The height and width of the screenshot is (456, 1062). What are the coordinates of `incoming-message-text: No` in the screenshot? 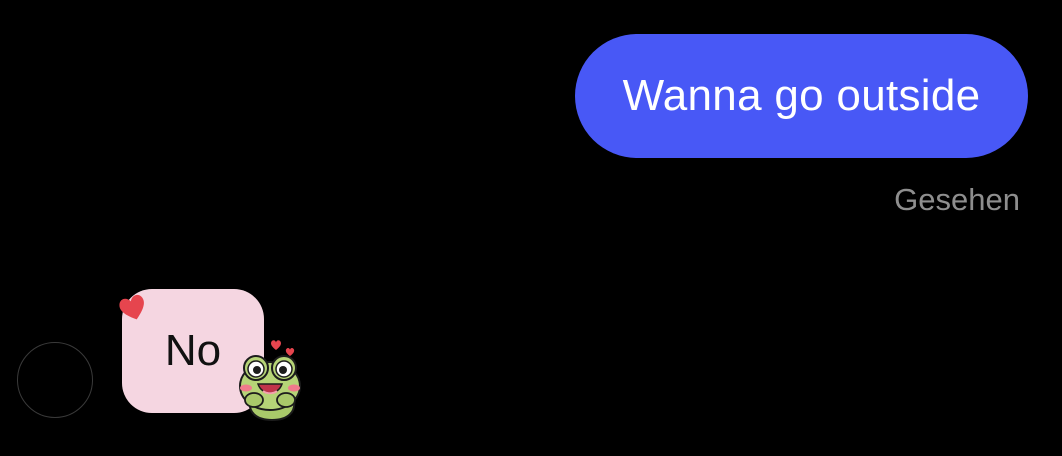 It's located at (193, 350).